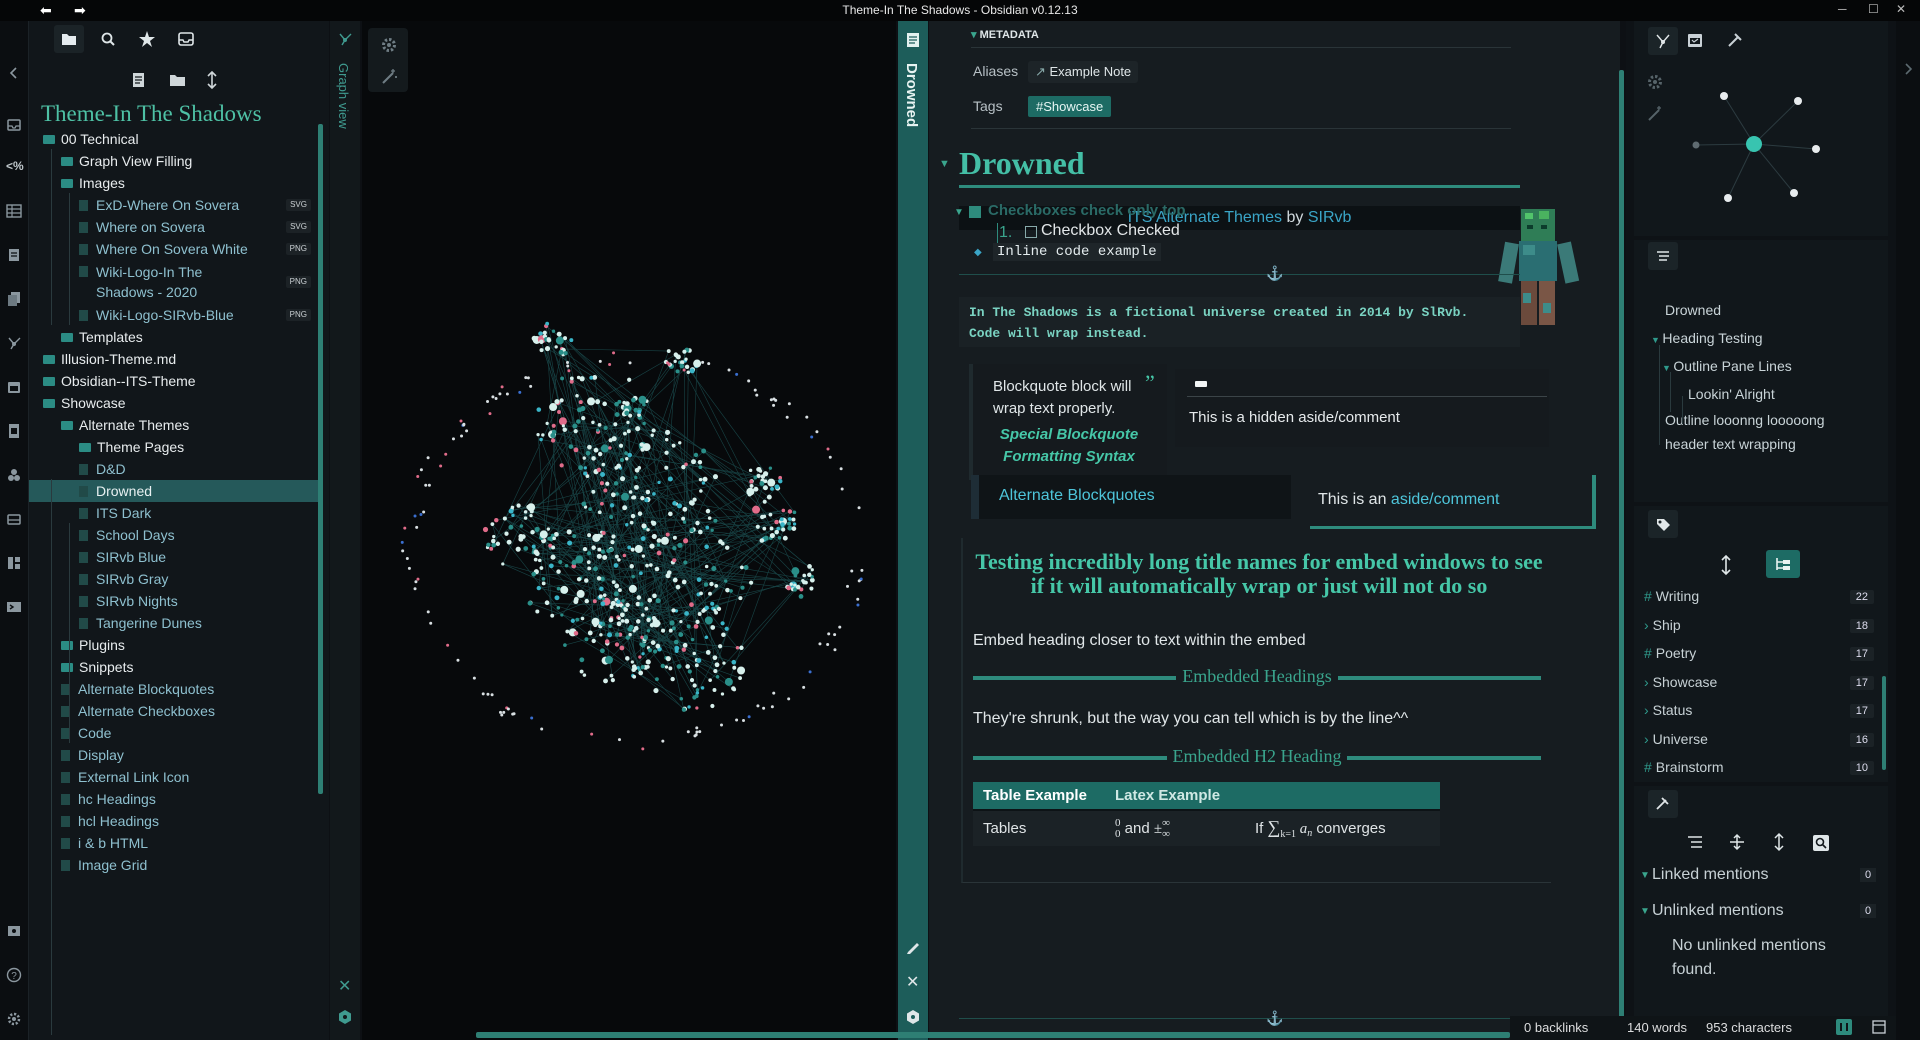 This screenshot has width=1920, height=1040. I want to click on outline-item: ▼ Outline Pane Lines, so click(1727, 366).